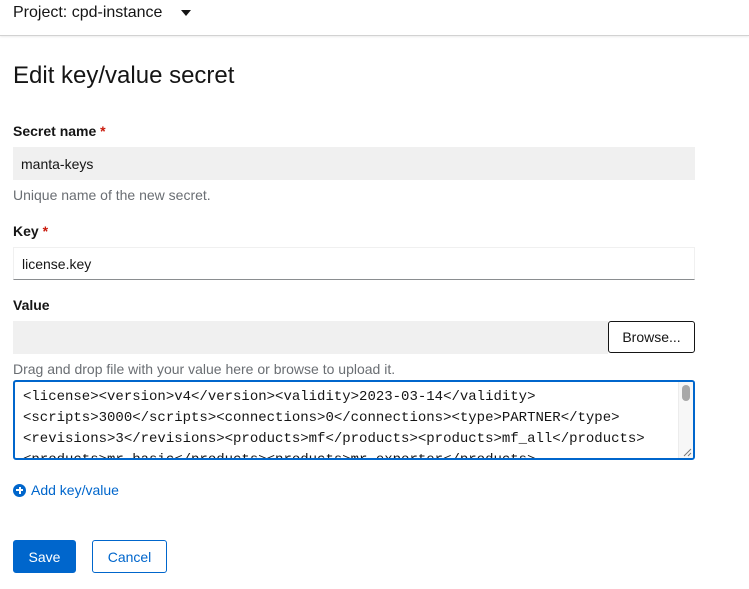 Image resolution: width=749 pixels, height=589 pixels. I want to click on plus-circle-icon, so click(19, 490).